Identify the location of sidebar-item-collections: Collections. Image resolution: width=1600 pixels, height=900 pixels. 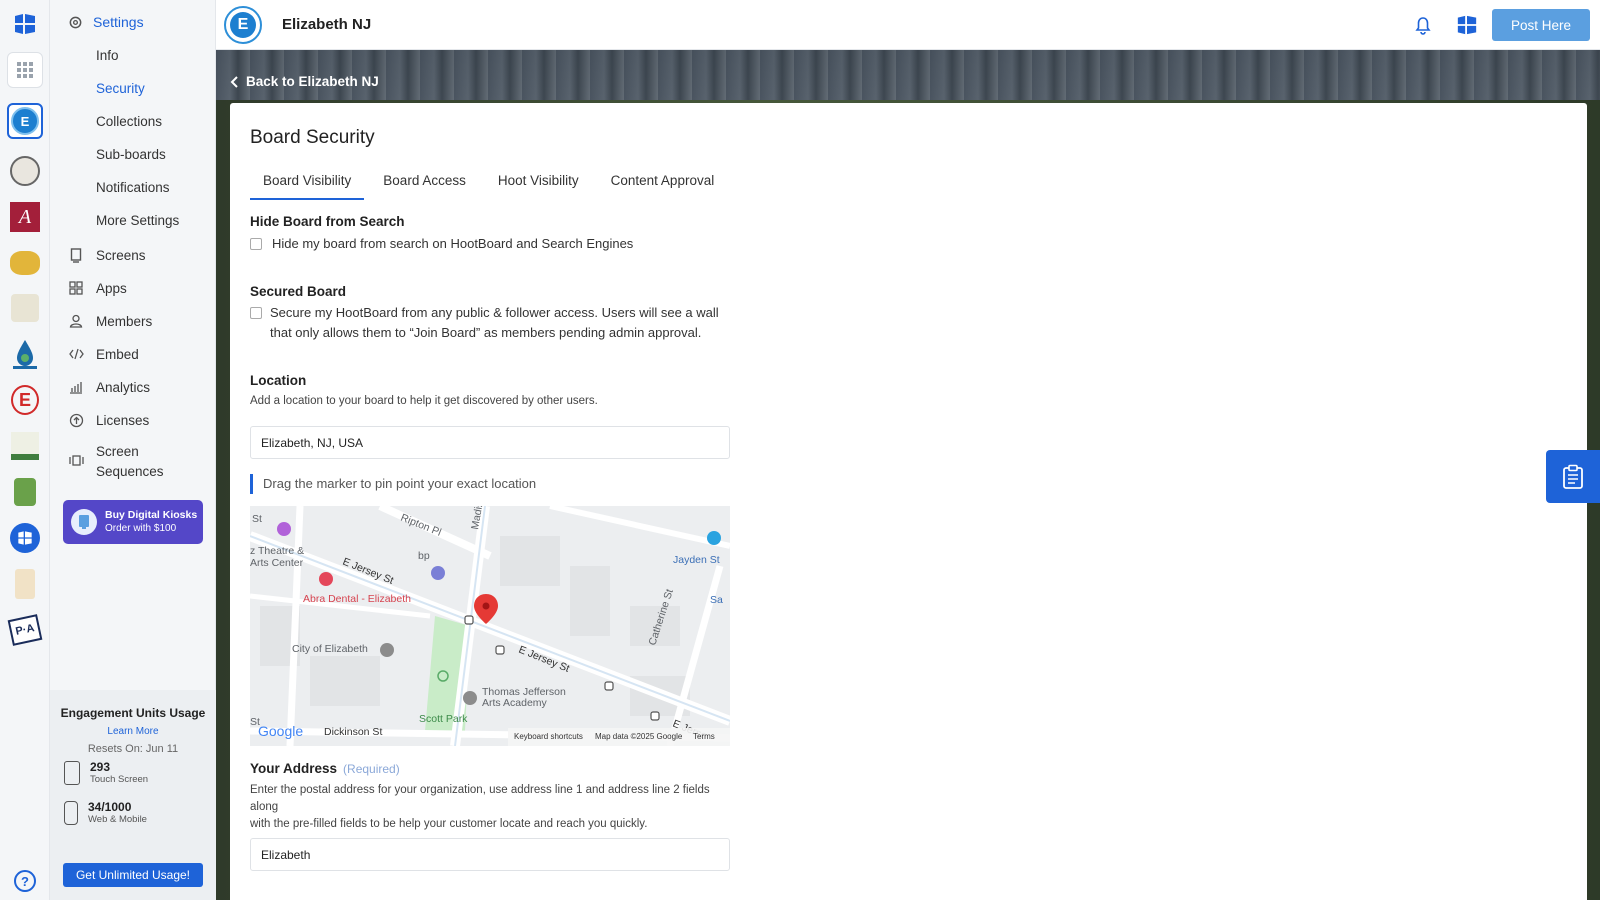
(129, 121).